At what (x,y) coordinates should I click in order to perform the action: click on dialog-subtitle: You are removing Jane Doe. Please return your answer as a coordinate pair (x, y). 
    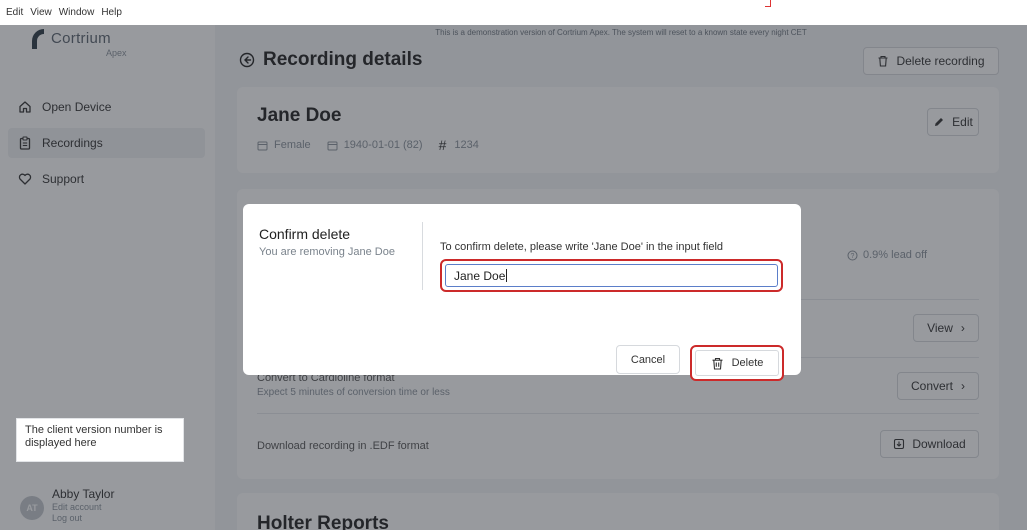
    Looking at the image, I should click on (327, 252).